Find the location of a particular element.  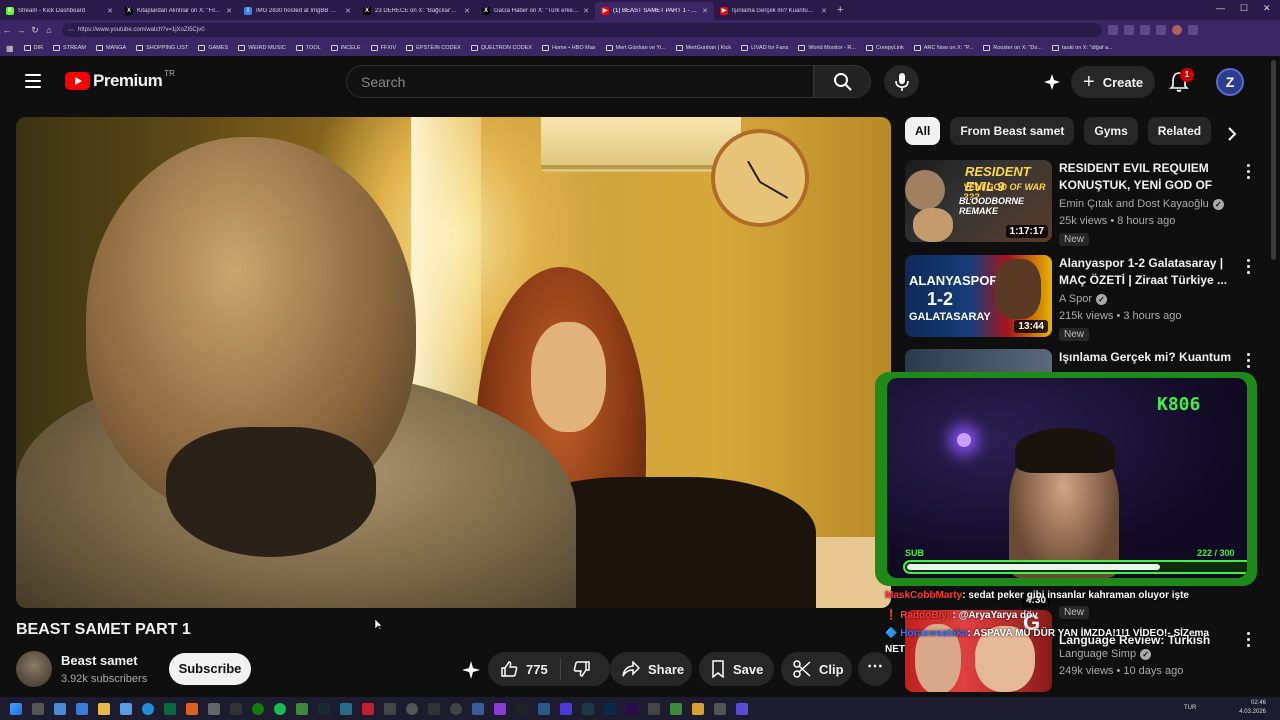

profile-icon is located at coordinates (1177, 30).